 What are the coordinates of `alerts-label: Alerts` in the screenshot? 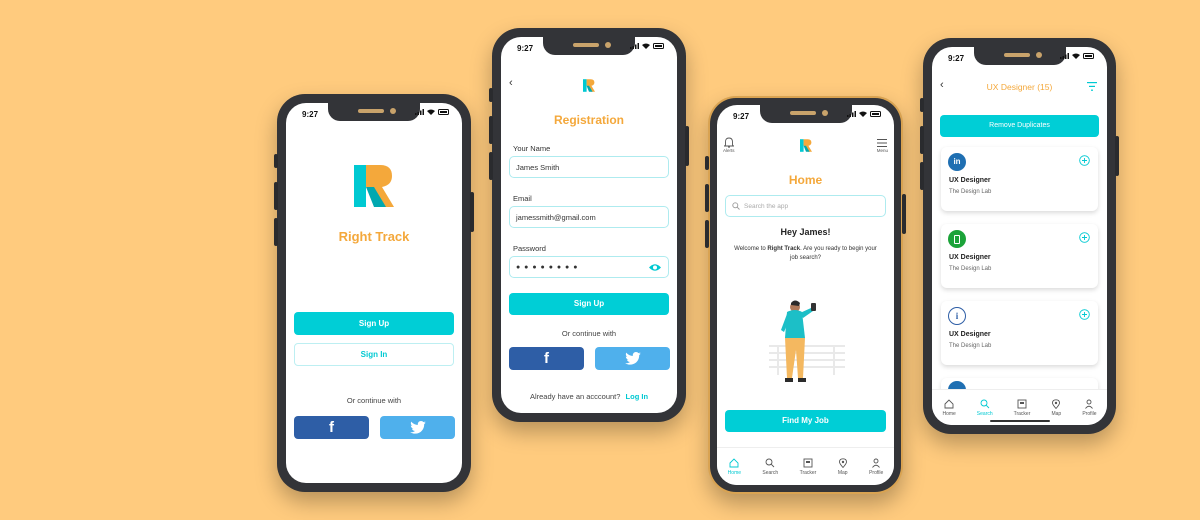 It's located at (729, 150).